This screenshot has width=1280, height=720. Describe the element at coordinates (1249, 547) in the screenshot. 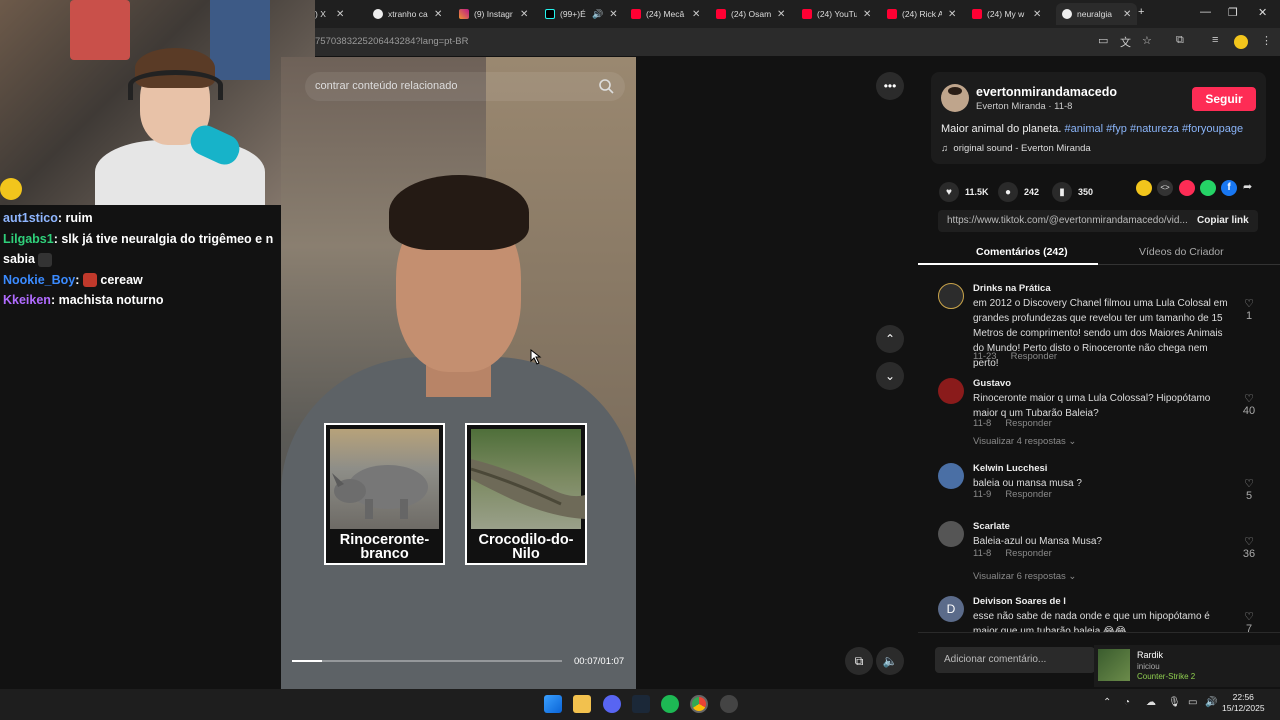

I see `comment-like-button: ♡ 36` at that location.